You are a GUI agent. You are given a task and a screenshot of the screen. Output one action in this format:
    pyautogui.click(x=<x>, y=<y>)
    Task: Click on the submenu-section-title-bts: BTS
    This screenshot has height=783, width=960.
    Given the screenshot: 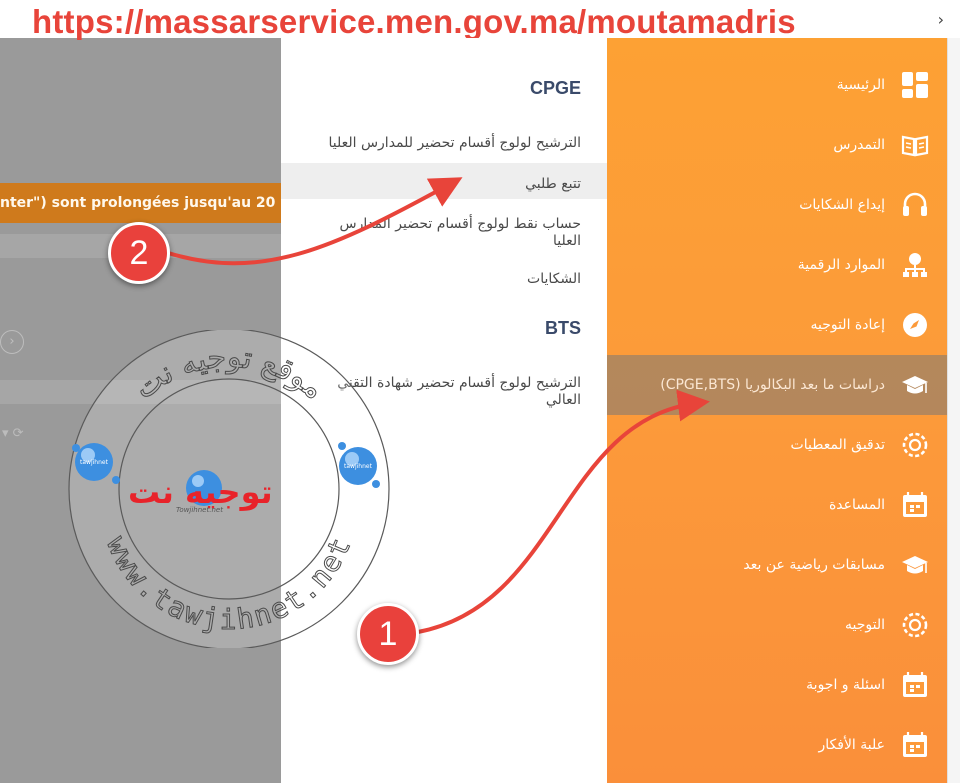 What is the action you would take?
    pyautogui.click(x=563, y=328)
    